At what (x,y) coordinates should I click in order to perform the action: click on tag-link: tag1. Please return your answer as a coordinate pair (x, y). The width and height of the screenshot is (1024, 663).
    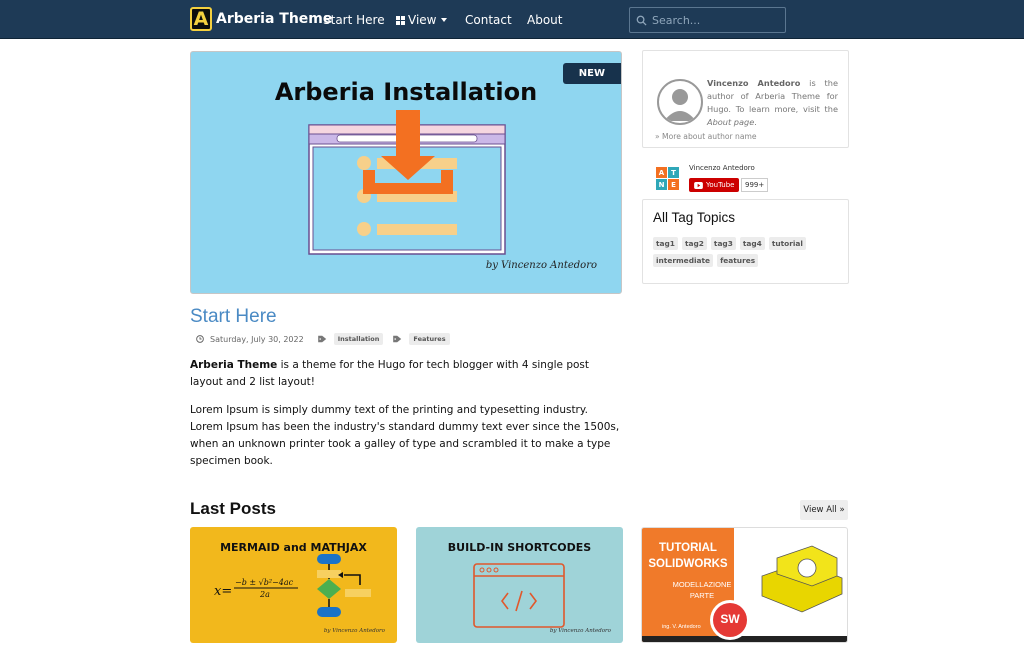
    Looking at the image, I should click on (665, 243).